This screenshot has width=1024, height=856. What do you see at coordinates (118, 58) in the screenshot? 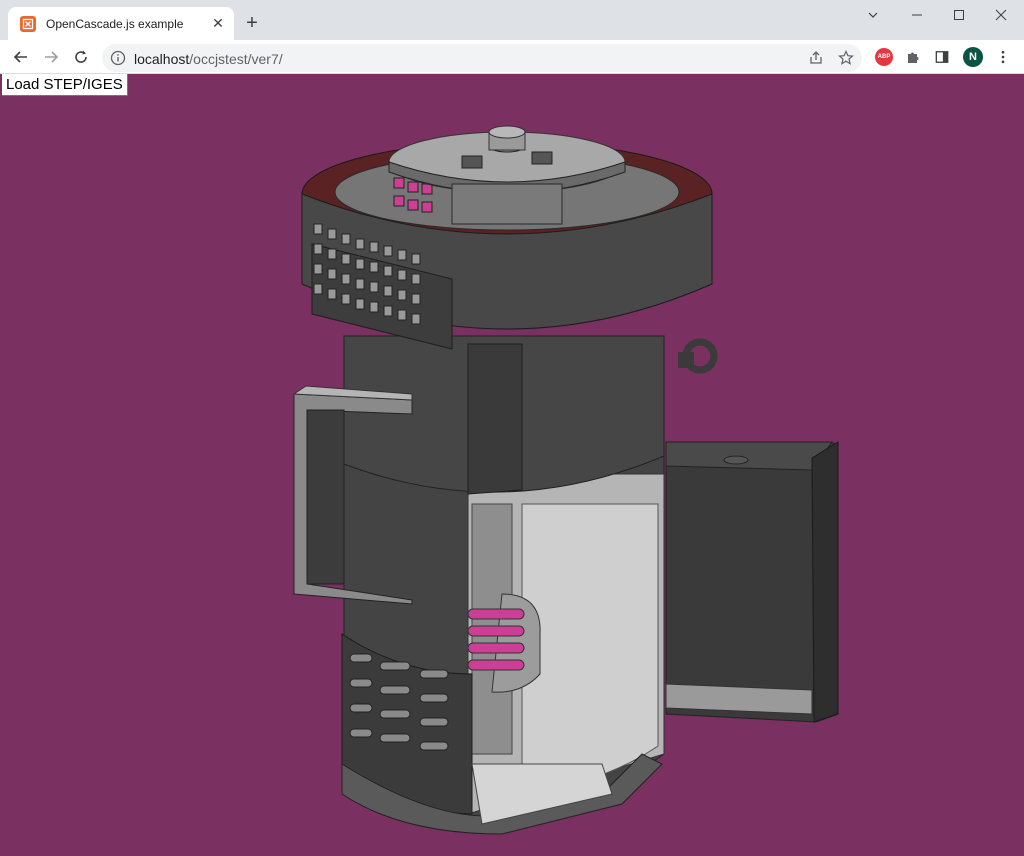
I see `info-icon` at bounding box center [118, 58].